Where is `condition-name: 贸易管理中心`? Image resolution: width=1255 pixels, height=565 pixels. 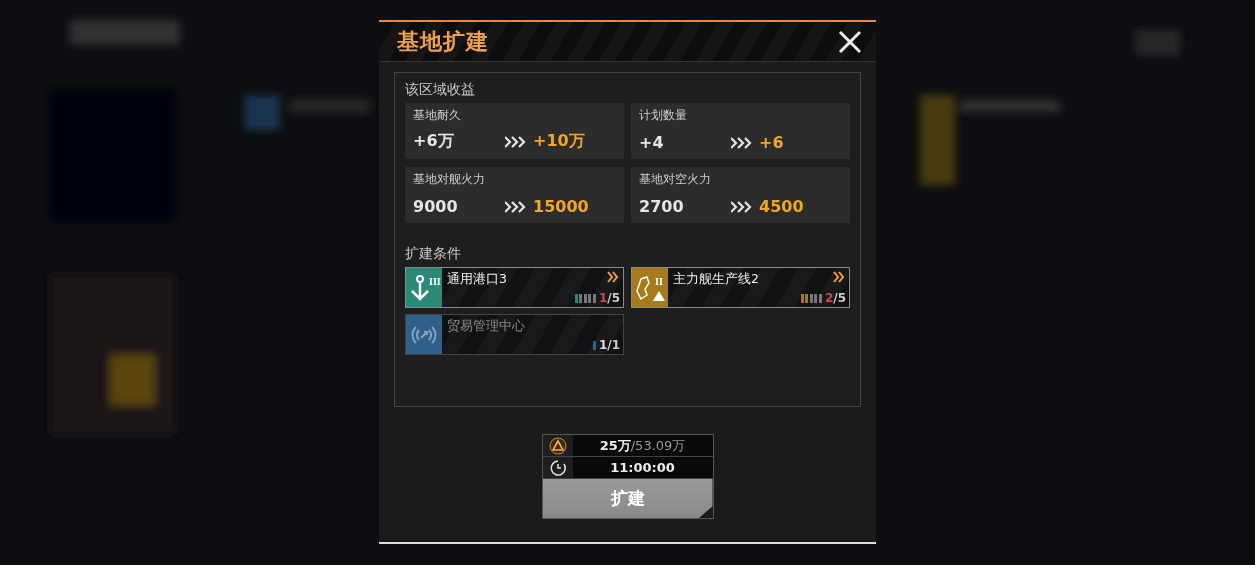 condition-name: 贸易管理中心 is located at coordinates (486, 326).